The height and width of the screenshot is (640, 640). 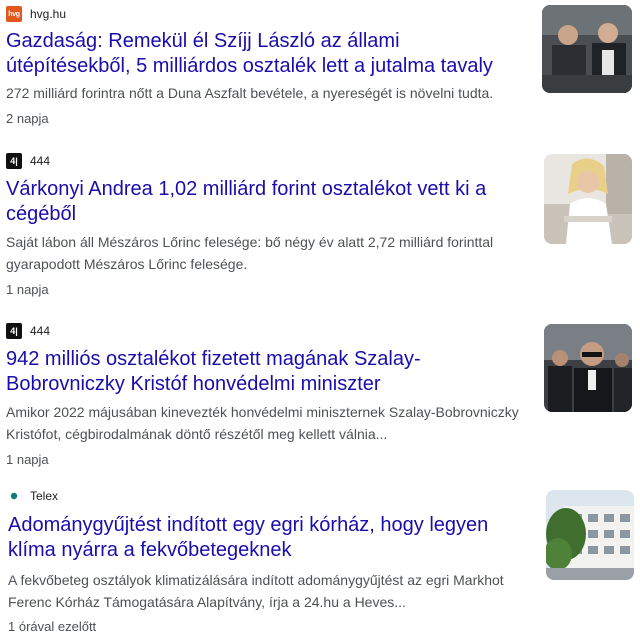 What do you see at coordinates (14, 14) in the screenshot?
I see `hvg-favicon-icon: hvg` at bounding box center [14, 14].